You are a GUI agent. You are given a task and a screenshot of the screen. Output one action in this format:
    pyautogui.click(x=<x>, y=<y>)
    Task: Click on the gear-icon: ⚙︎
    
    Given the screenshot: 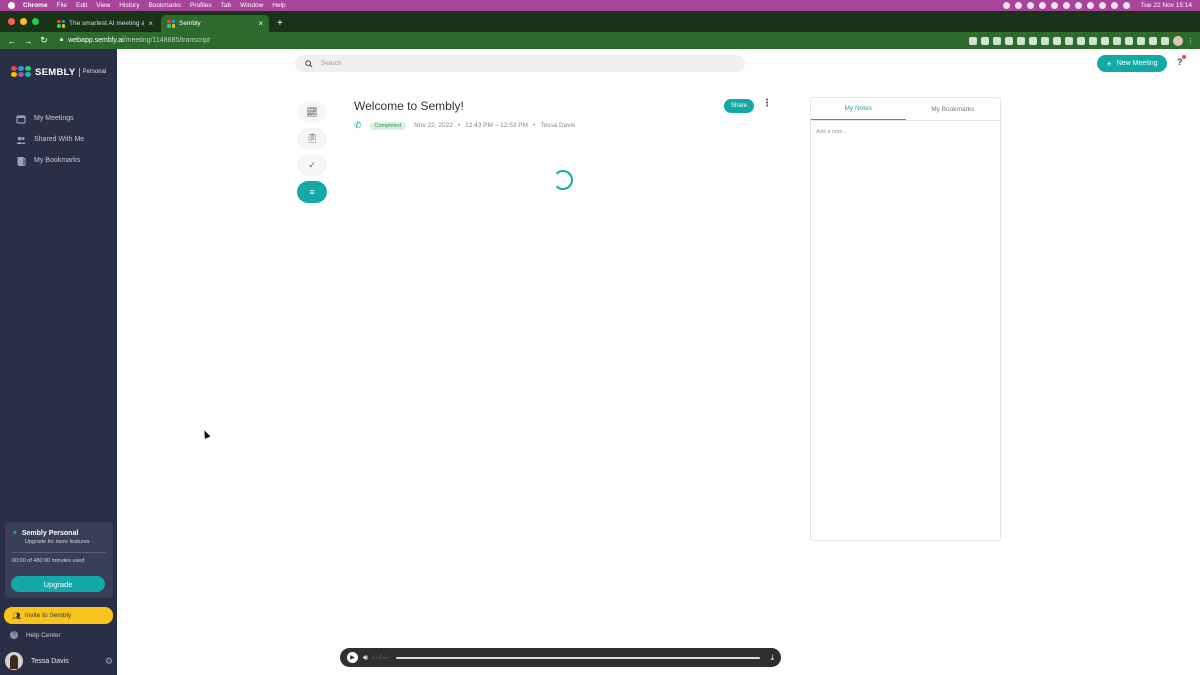 What is the action you would take?
    pyautogui.click(x=109, y=661)
    